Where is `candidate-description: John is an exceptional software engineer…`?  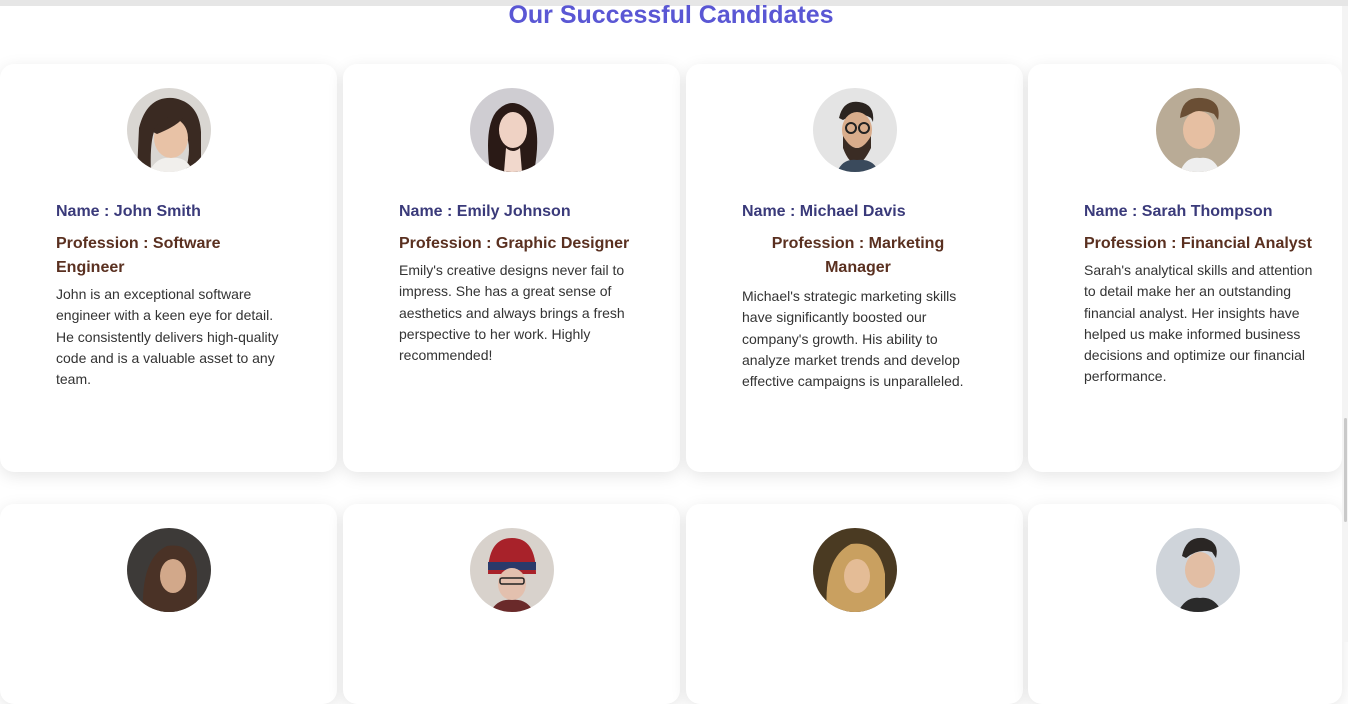
candidate-description: John is an exceptional software engineer… is located at coordinates (167, 337).